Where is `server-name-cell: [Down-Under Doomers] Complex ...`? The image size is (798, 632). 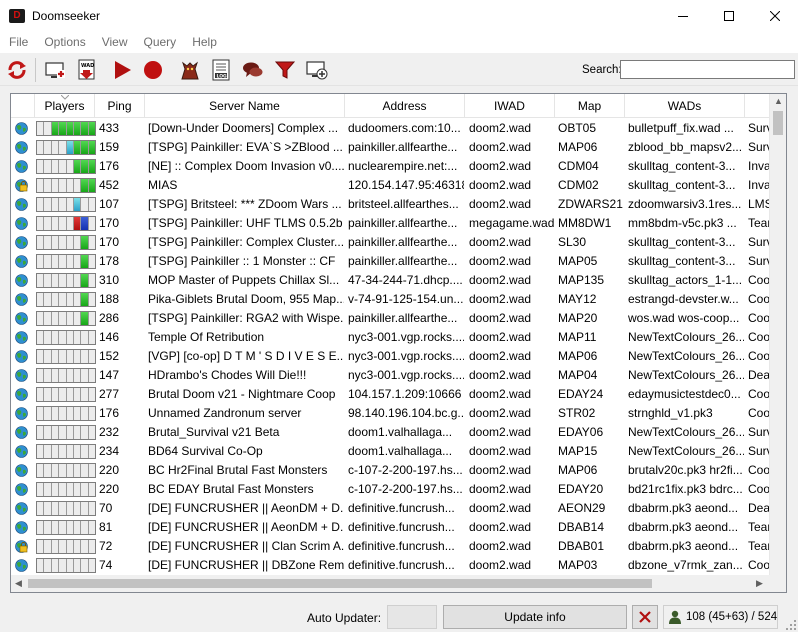
server-name-cell: [Down-Under Doomers] Complex ... is located at coordinates (243, 128).